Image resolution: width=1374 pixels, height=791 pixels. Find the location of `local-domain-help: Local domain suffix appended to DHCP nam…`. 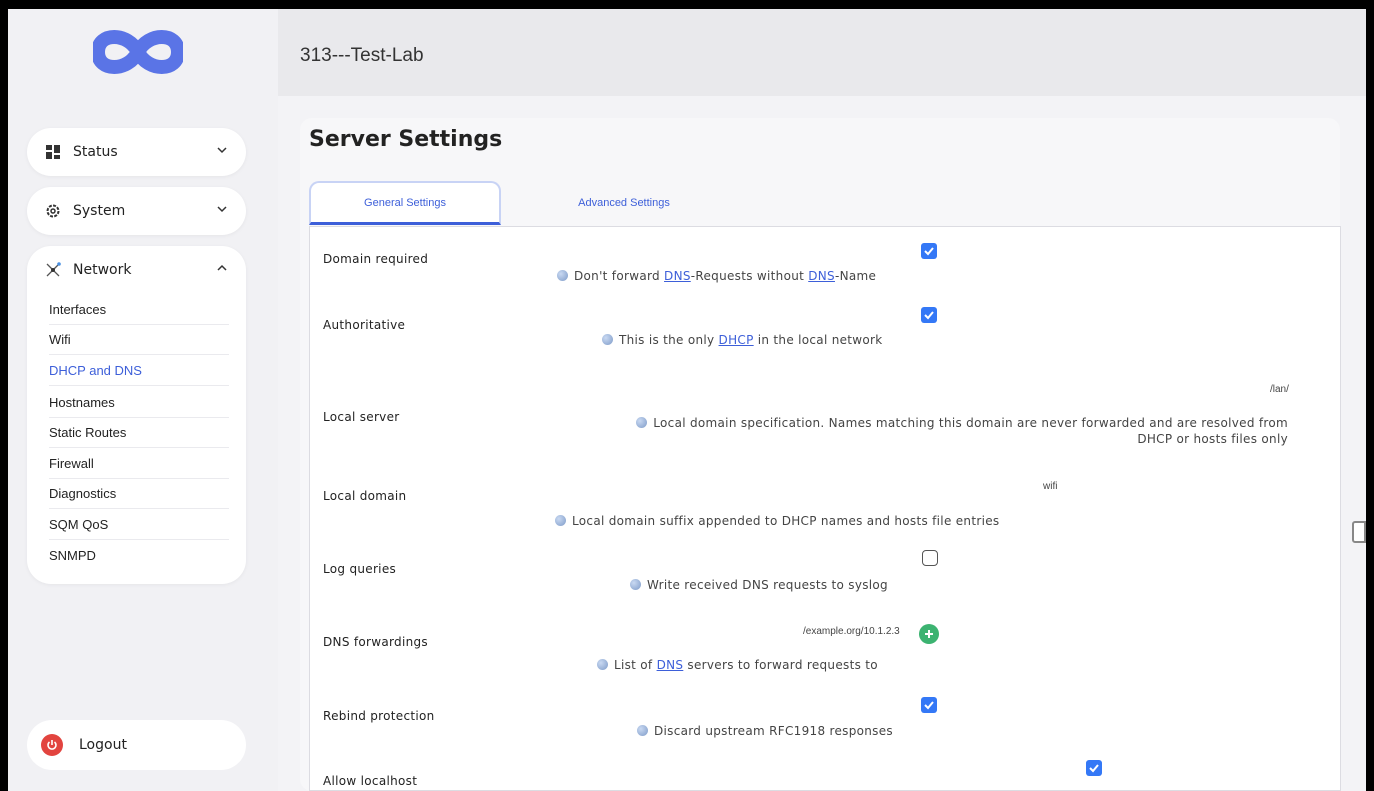

local-domain-help: Local domain suffix appended to DHCP nam… is located at coordinates (777, 521).